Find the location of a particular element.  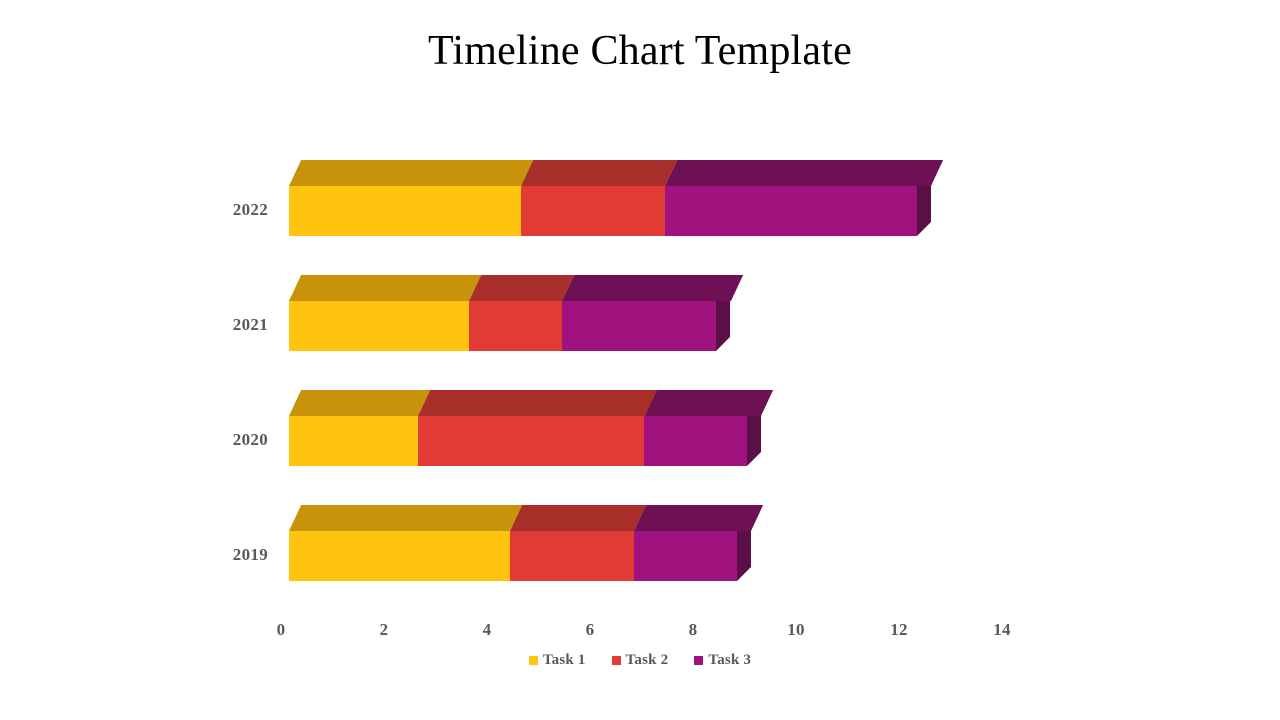

x-axis-tick-label: 8 is located at coordinates (693, 629).